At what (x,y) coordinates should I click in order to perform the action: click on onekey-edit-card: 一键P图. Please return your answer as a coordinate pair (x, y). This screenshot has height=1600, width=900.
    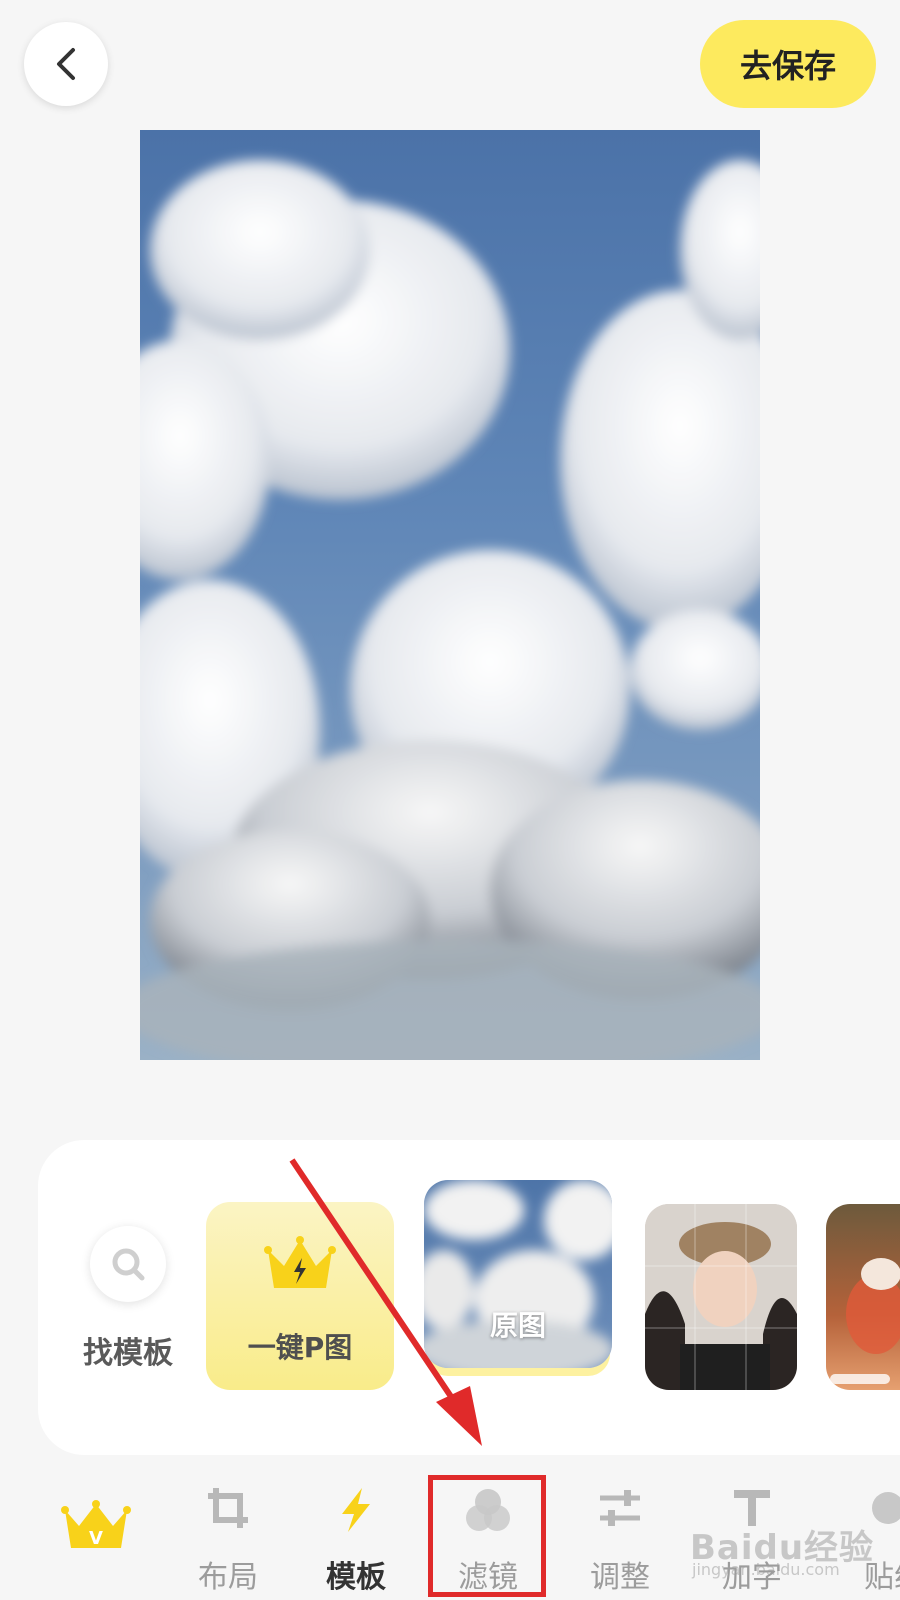
    Looking at the image, I should click on (300, 1296).